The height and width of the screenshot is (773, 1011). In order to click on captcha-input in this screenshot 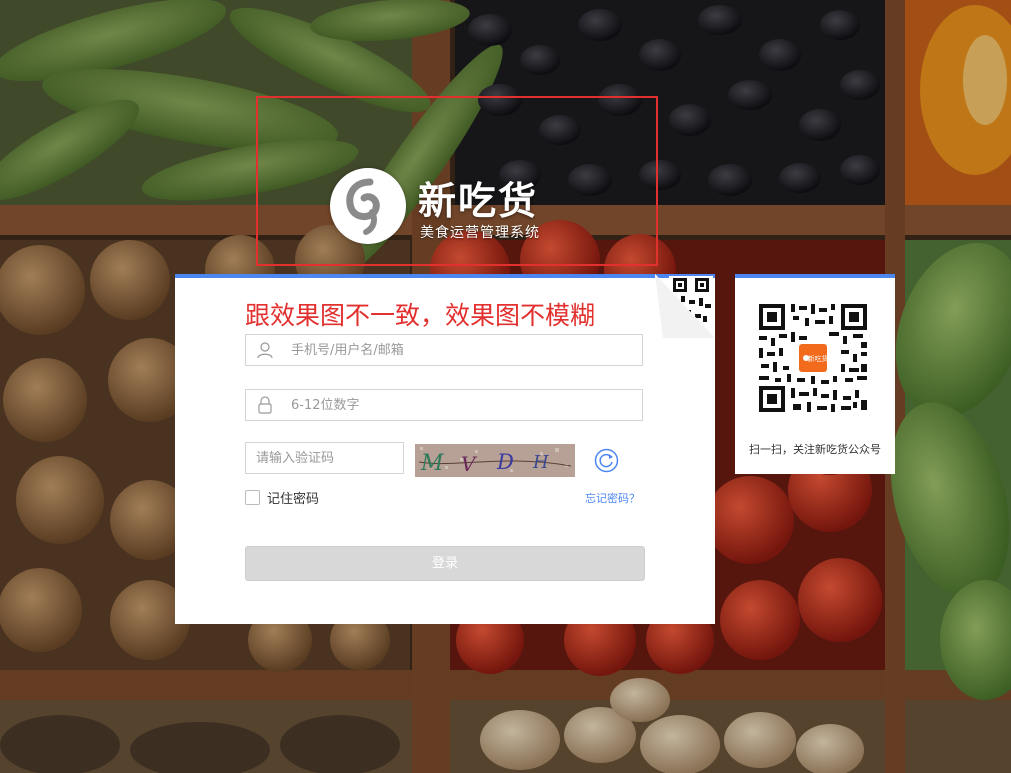, I will do `click(326, 458)`.